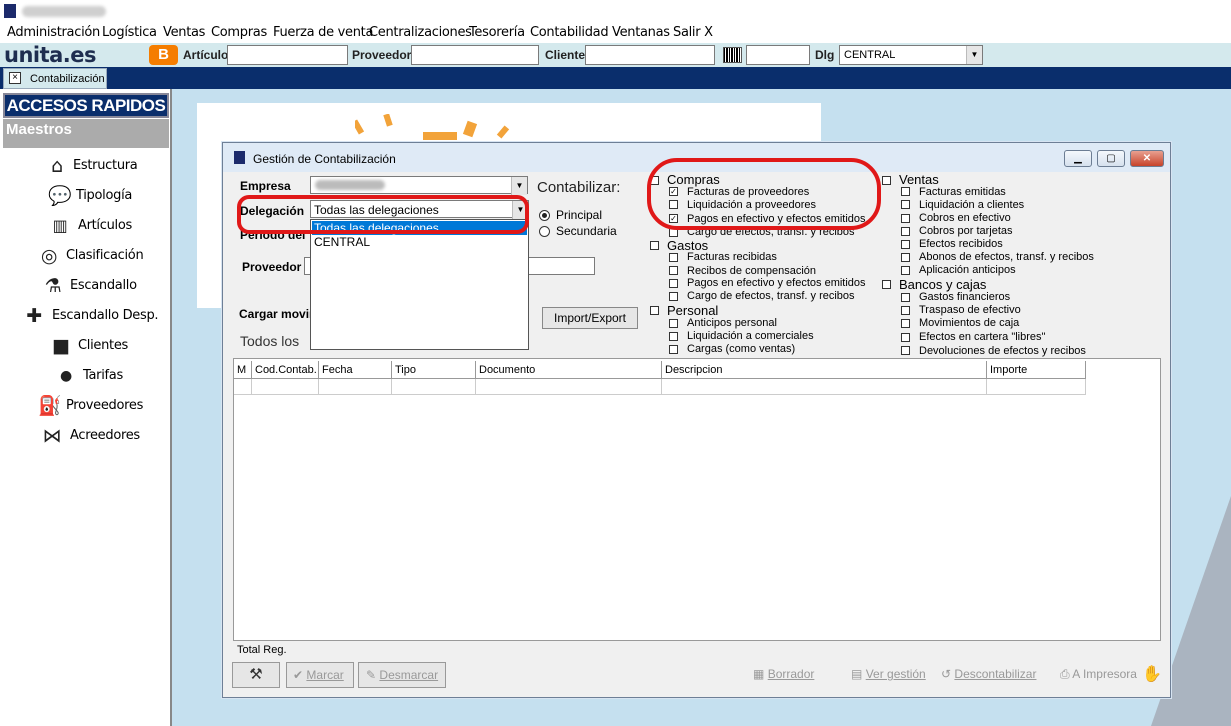 Image resolution: width=1231 pixels, height=726 pixels. What do you see at coordinates (53, 32) in the screenshot?
I see `menu-administracion: Administración` at bounding box center [53, 32].